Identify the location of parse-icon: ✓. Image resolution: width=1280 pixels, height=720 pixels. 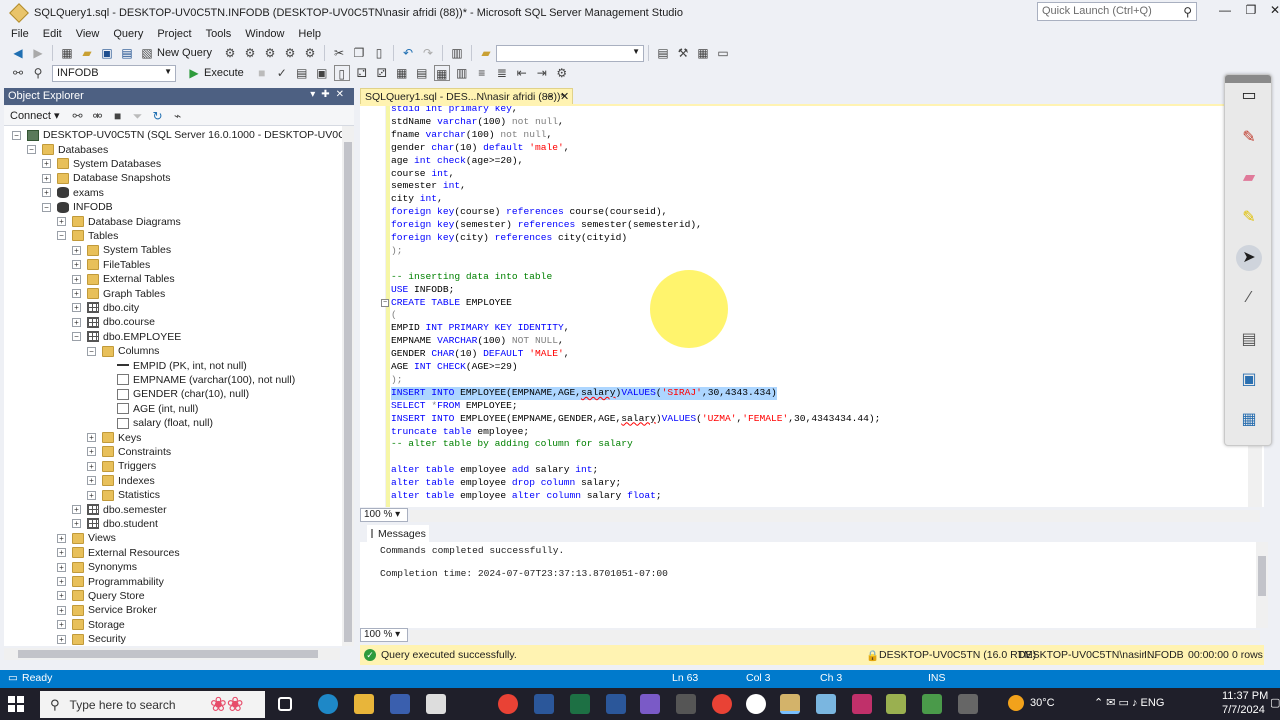
(282, 73).